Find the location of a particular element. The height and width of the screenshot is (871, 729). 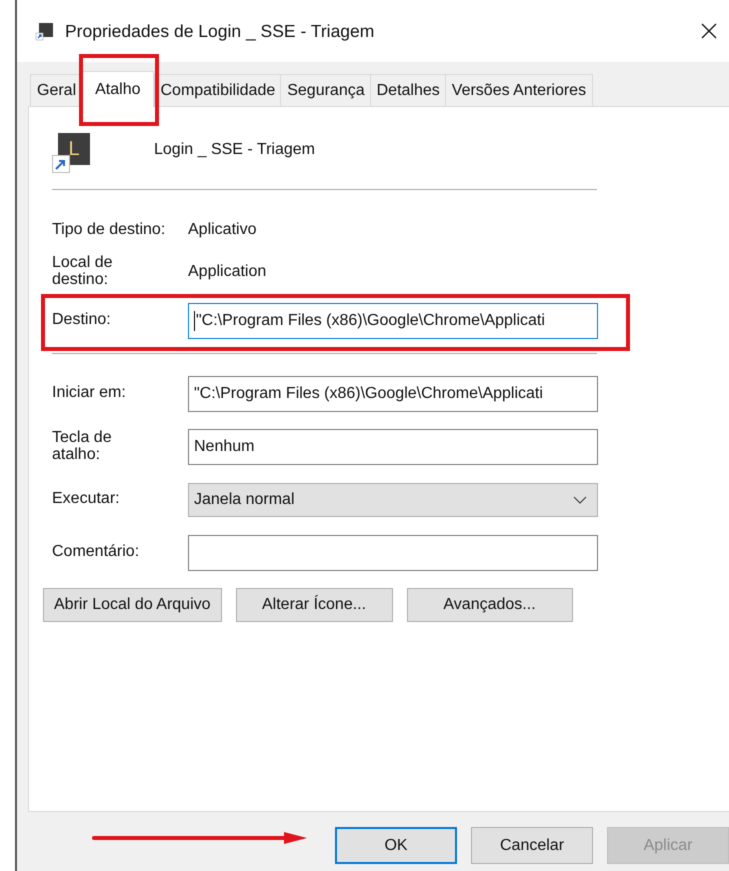

tab: Compatibilidade is located at coordinates (218, 90).